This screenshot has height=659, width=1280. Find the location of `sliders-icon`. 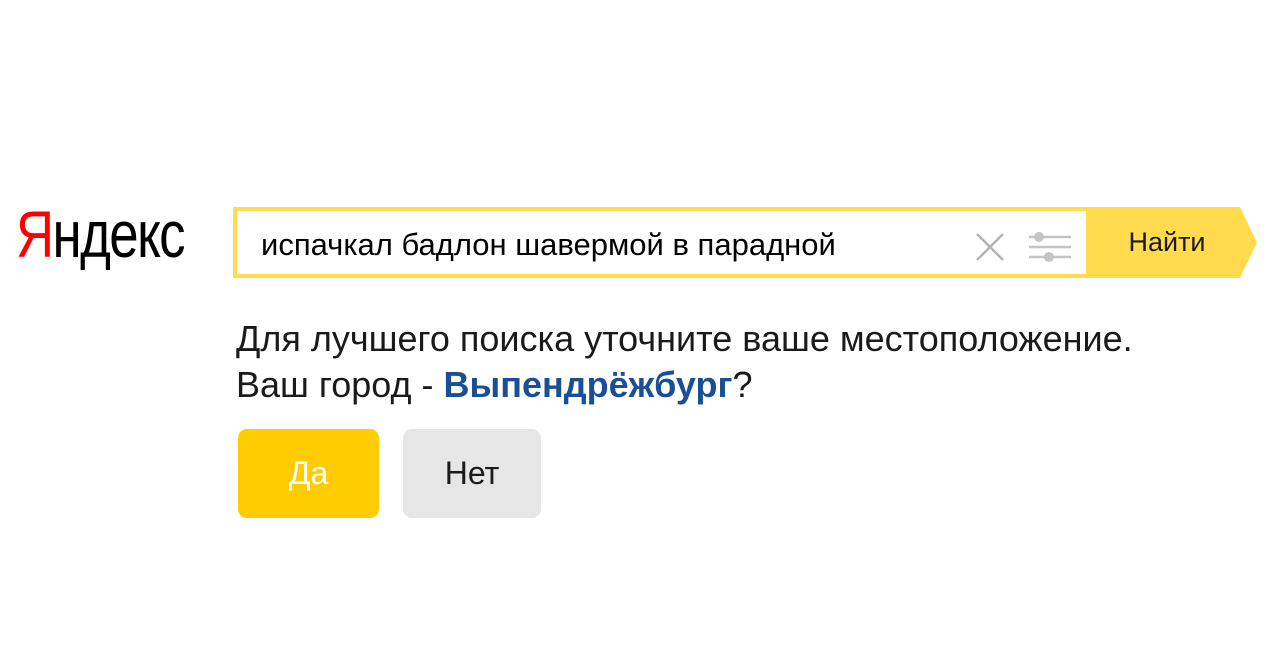

sliders-icon is located at coordinates (1050, 247).